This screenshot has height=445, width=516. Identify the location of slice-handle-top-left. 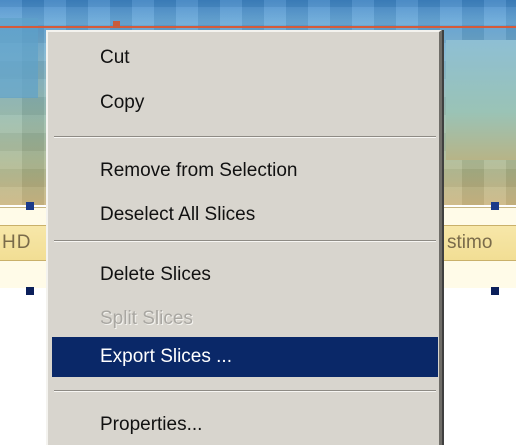
(30, 206).